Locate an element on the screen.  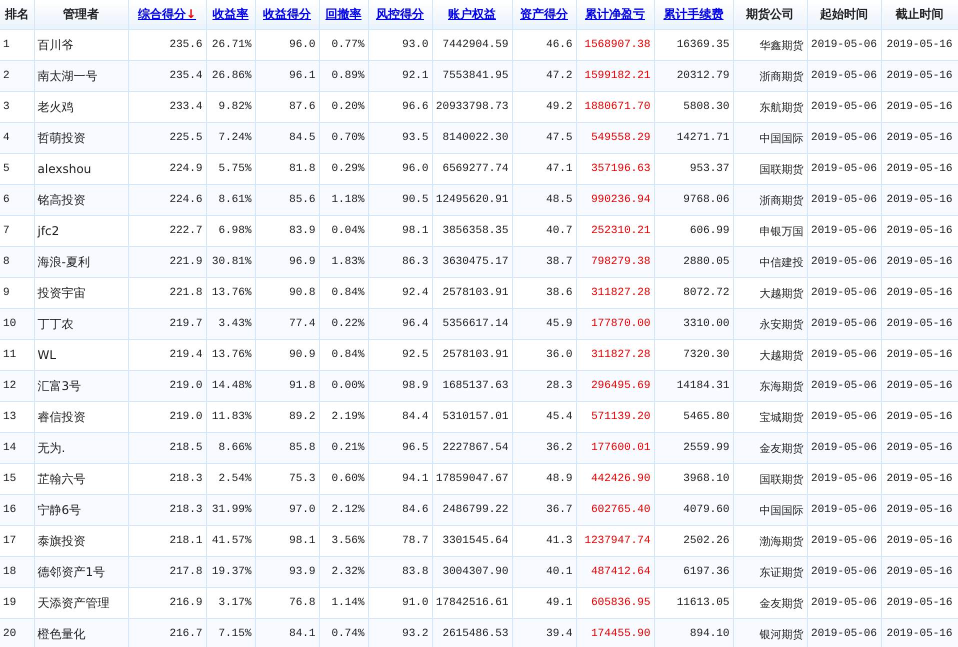
table-cell: 2019-05-16 is located at coordinates (919, 632).